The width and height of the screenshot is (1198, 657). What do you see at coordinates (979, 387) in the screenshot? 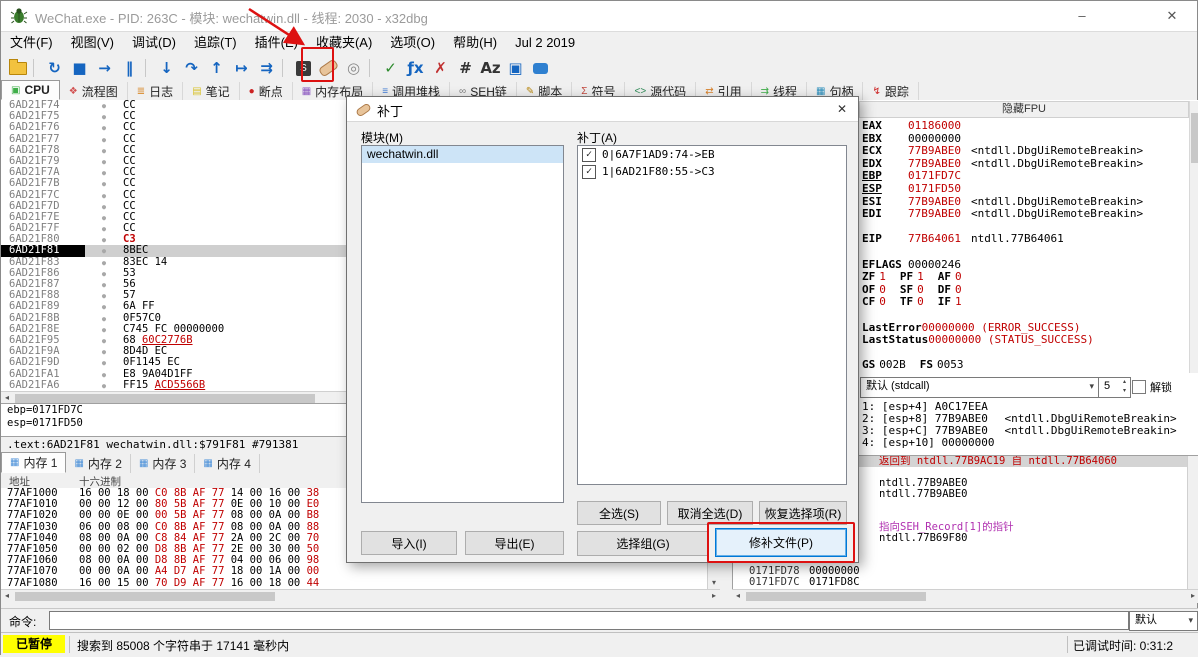
I see `calling-convention-select: 默认 (stdcall) ▾` at bounding box center [979, 387].